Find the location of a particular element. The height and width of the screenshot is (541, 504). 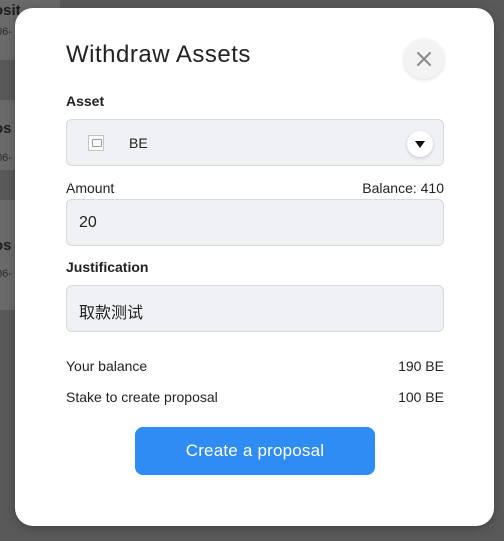

justification-value: 取款测试 is located at coordinates (111, 313).